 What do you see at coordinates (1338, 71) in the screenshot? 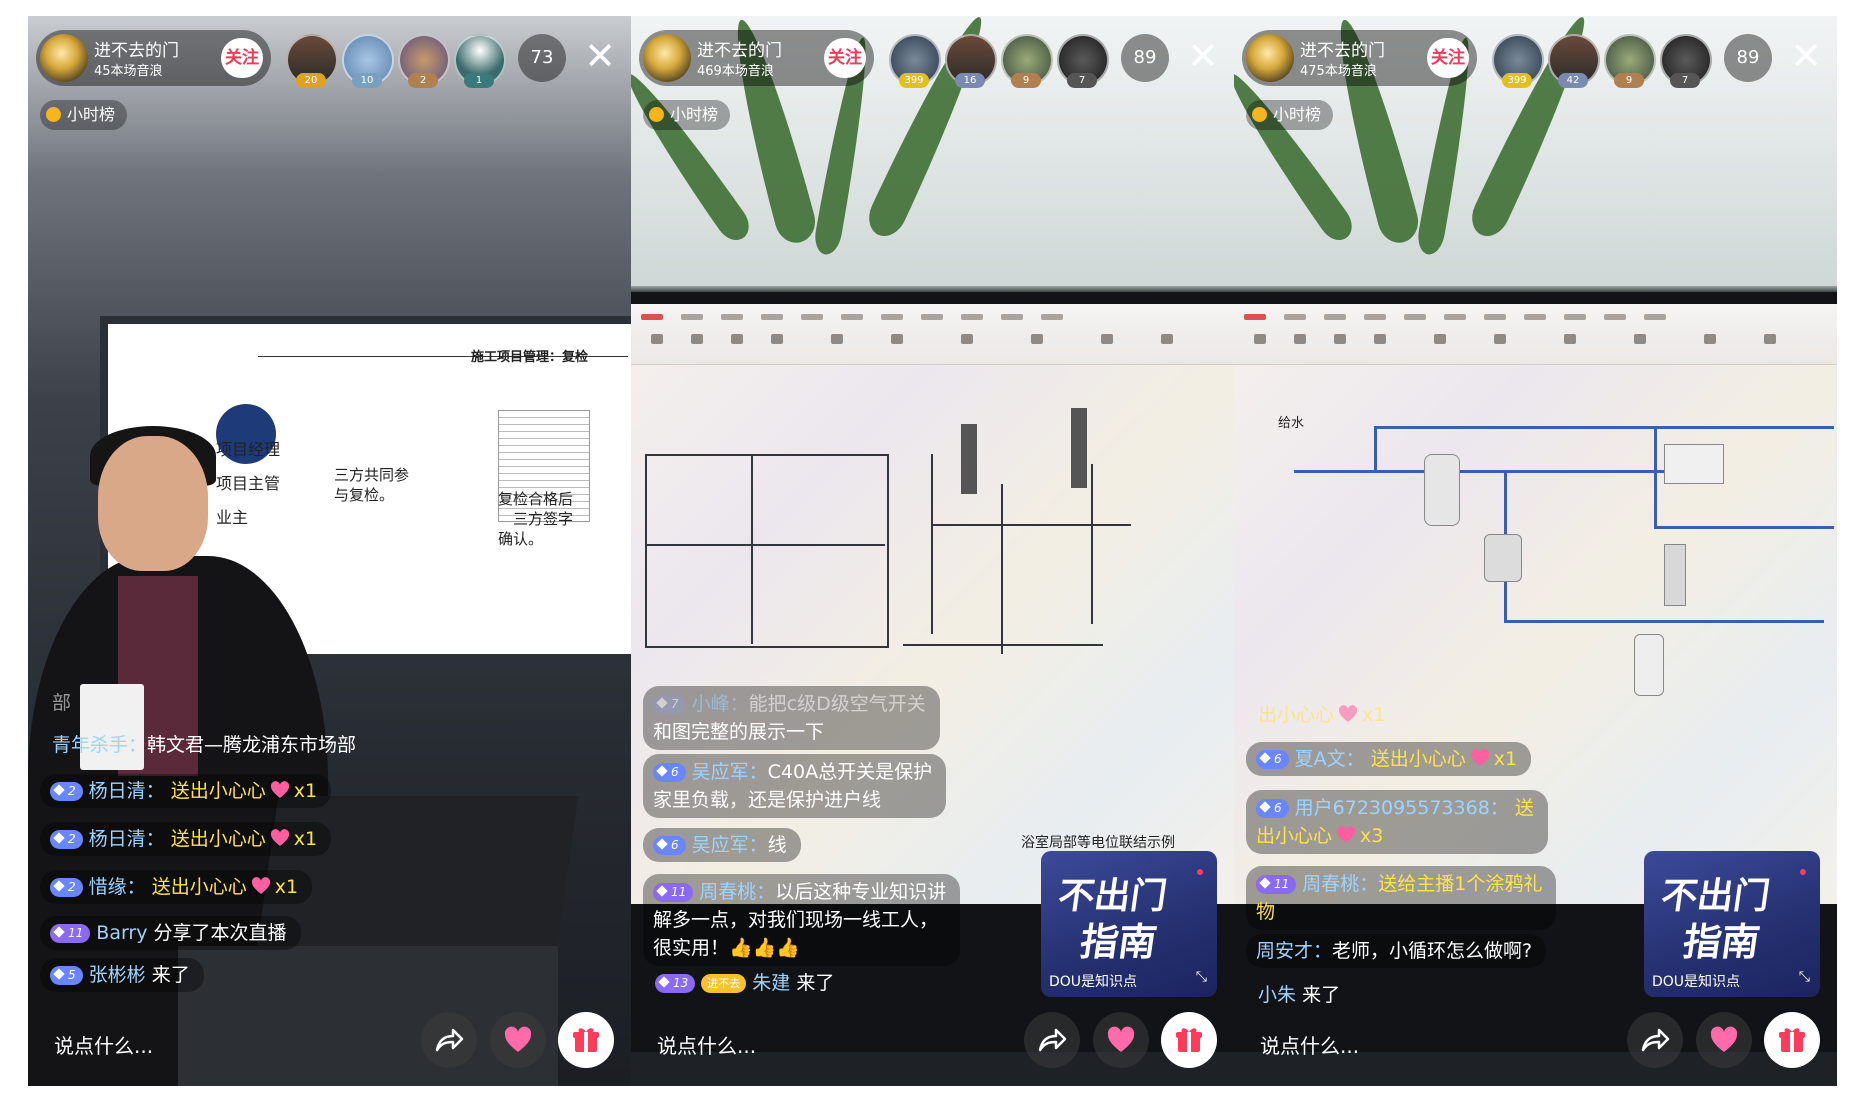
I see `host-sound-wave-count: 475本场音浪` at bounding box center [1338, 71].